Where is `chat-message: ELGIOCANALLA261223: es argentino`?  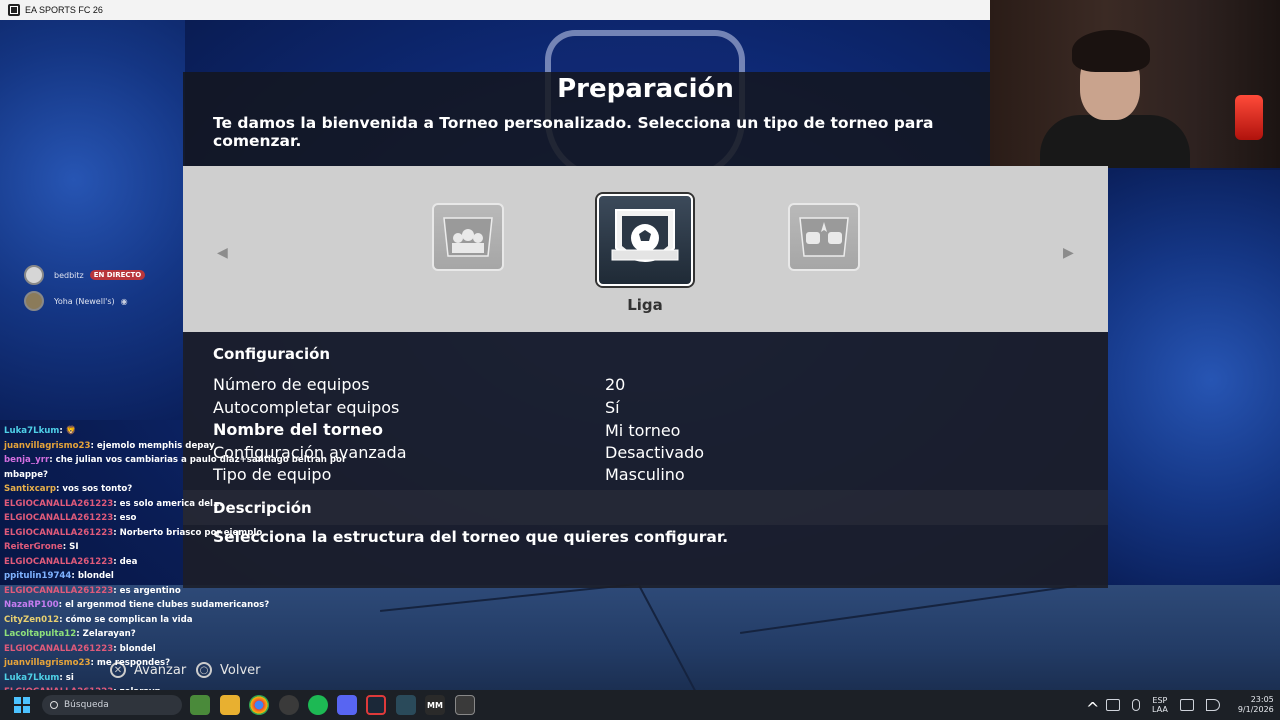 chat-message: ELGIOCANALLA261223: es argentino is located at coordinates (174, 591).